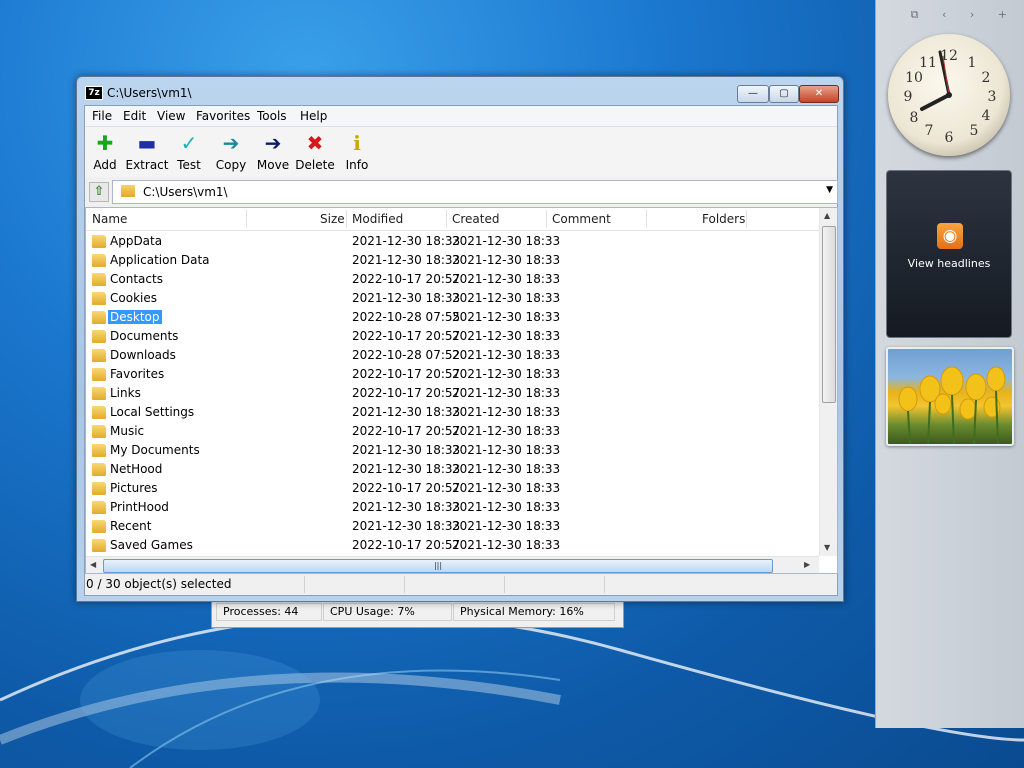 This screenshot has width=1024, height=768. Describe the element at coordinates (784, 94) in the screenshot. I see `maximize-button: ▢` at that location.